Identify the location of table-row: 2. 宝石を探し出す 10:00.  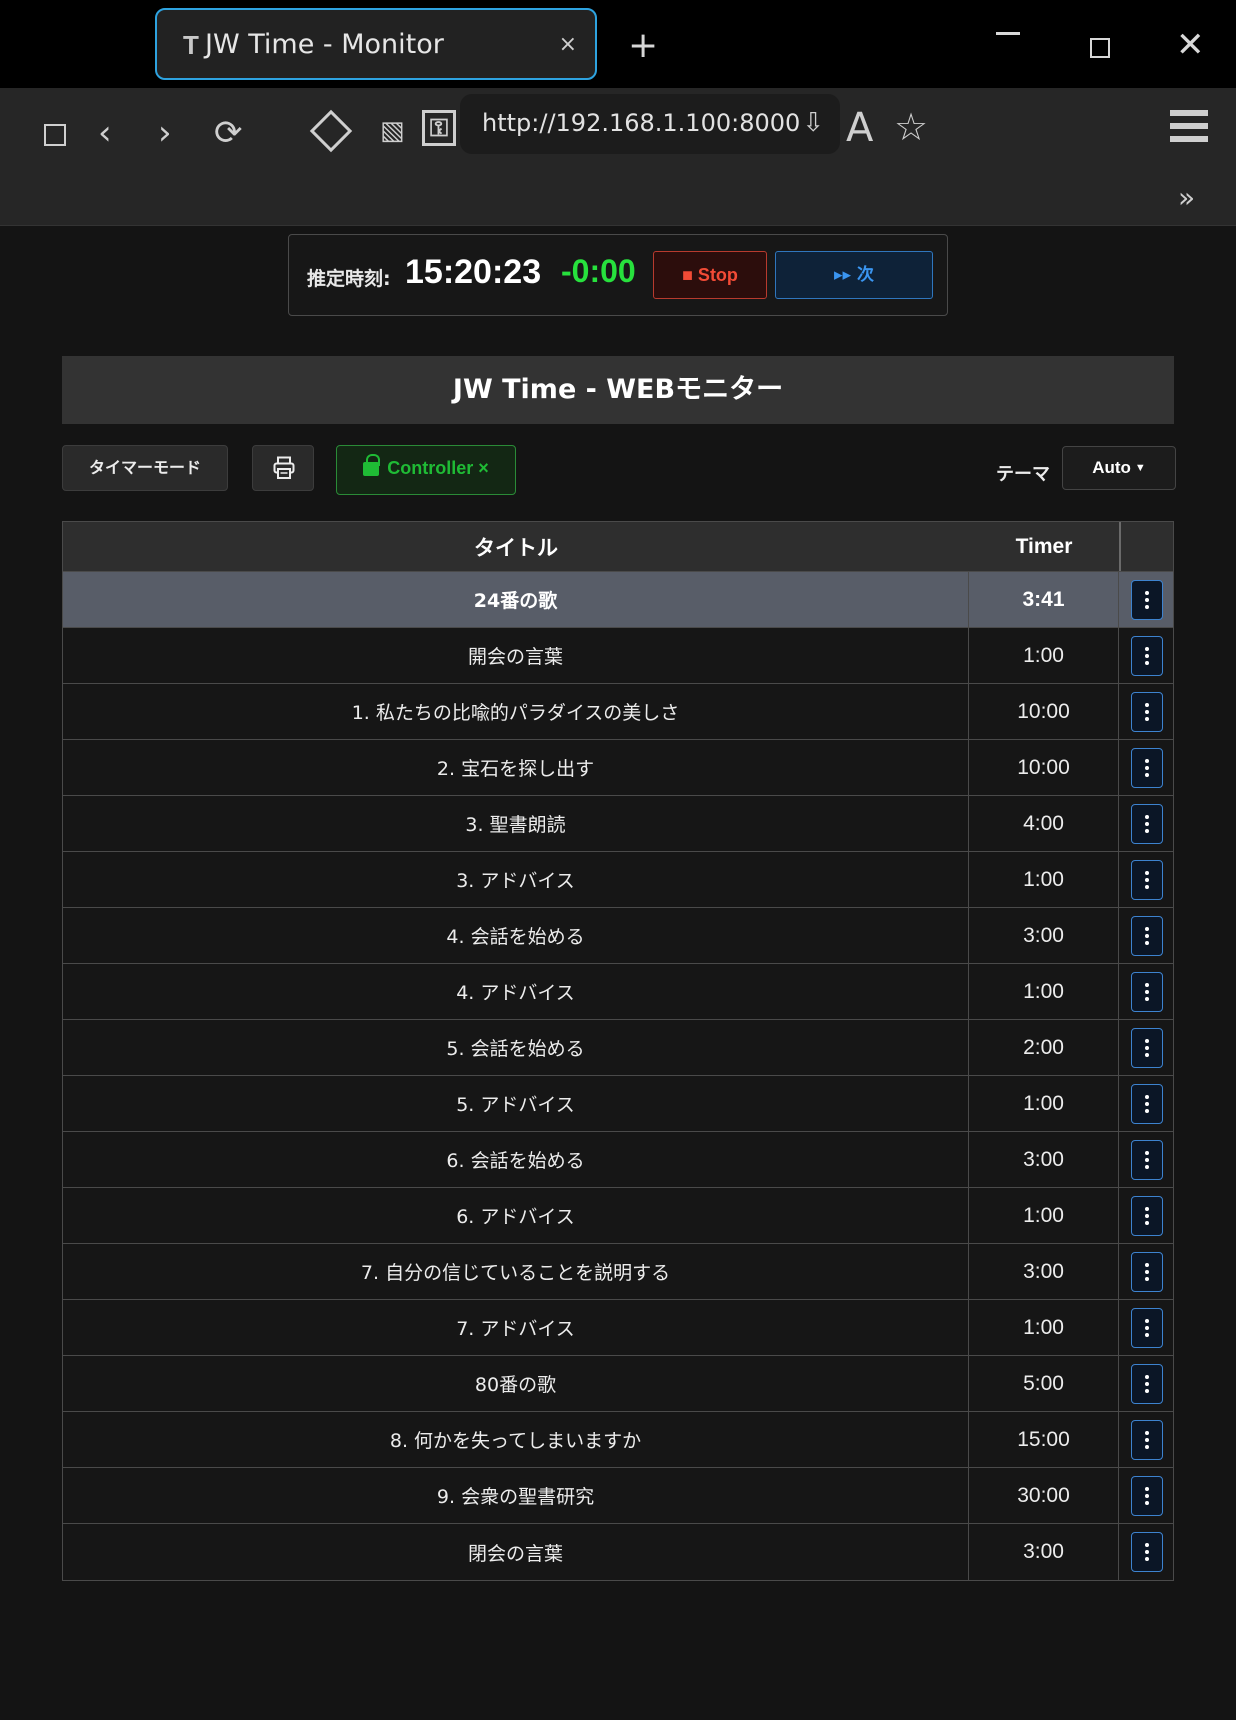
(618, 768).